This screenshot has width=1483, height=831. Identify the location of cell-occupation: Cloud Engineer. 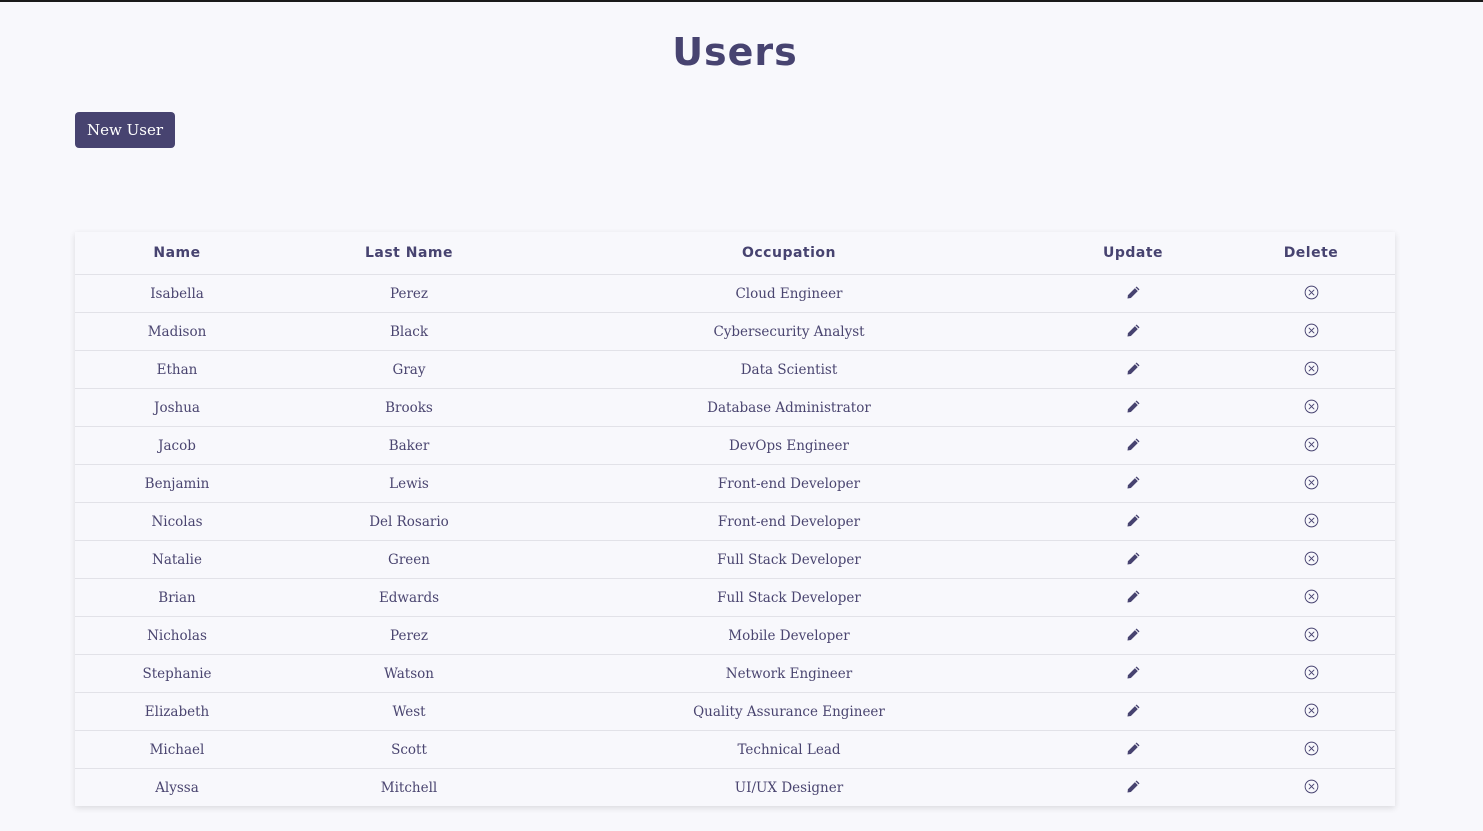
(789, 293).